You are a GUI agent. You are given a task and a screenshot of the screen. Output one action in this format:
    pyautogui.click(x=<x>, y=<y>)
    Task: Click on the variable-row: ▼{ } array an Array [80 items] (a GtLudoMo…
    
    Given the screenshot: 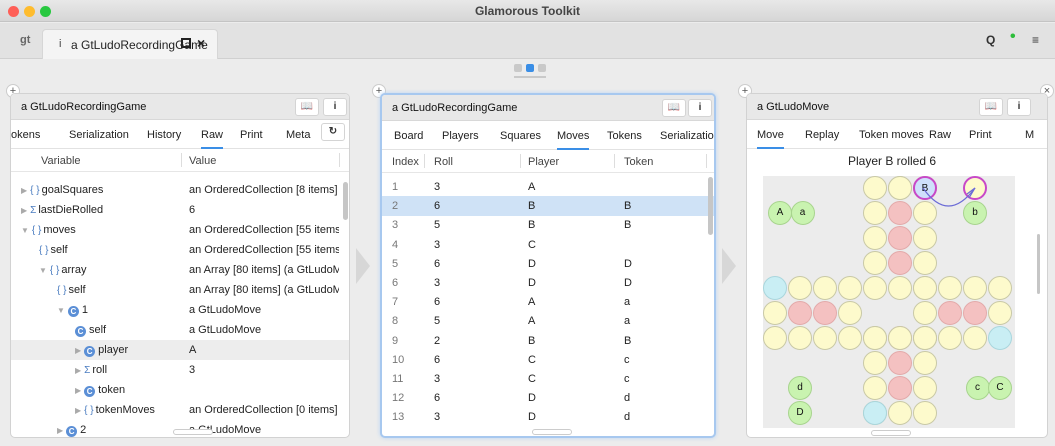 What is the action you would take?
    pyautogui.click(x=180, y=270)
    